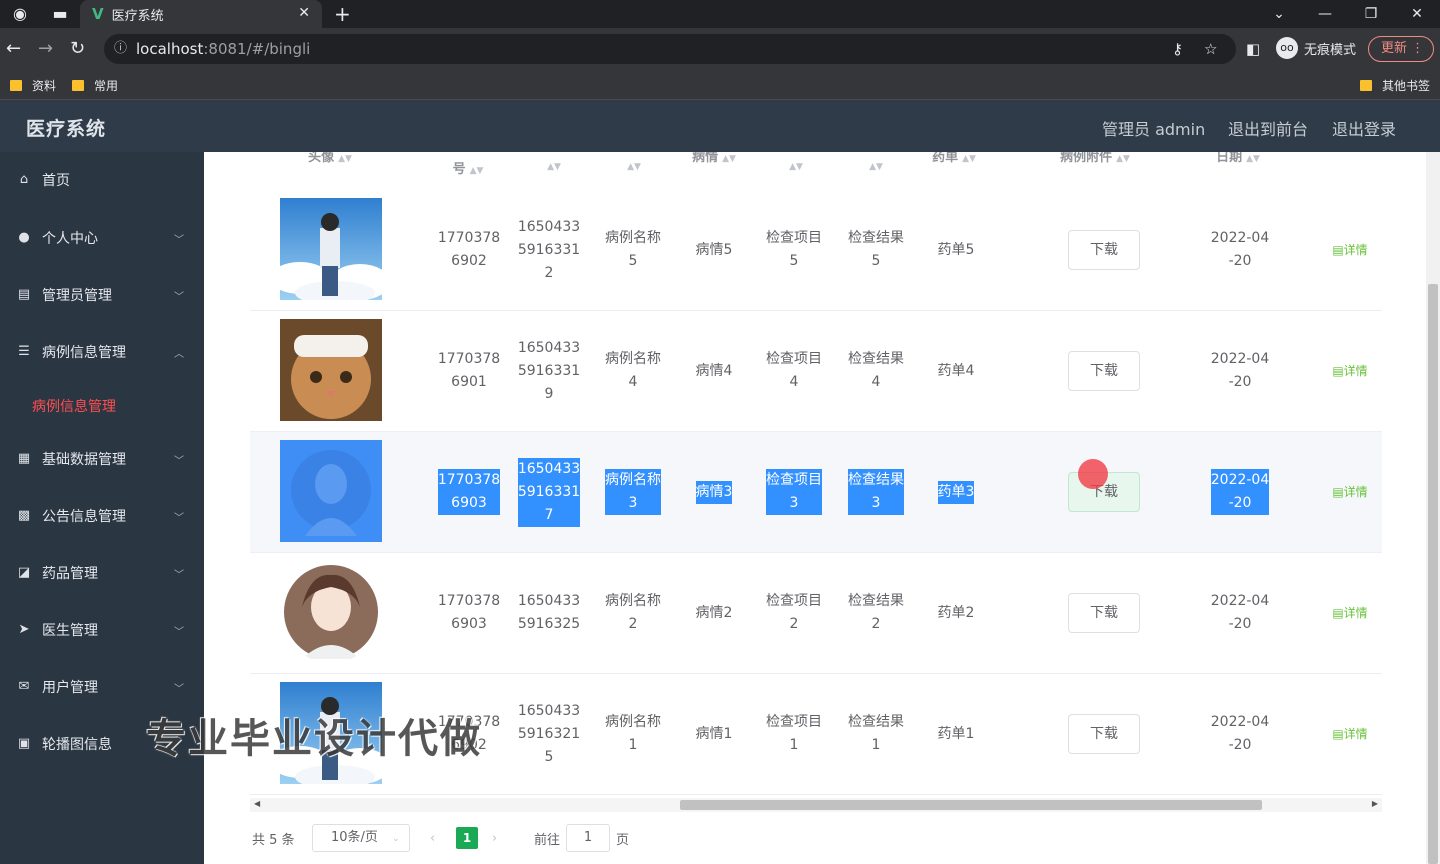  I want to click on bookmark-folder-changyong: 常用, so click(95, 85).